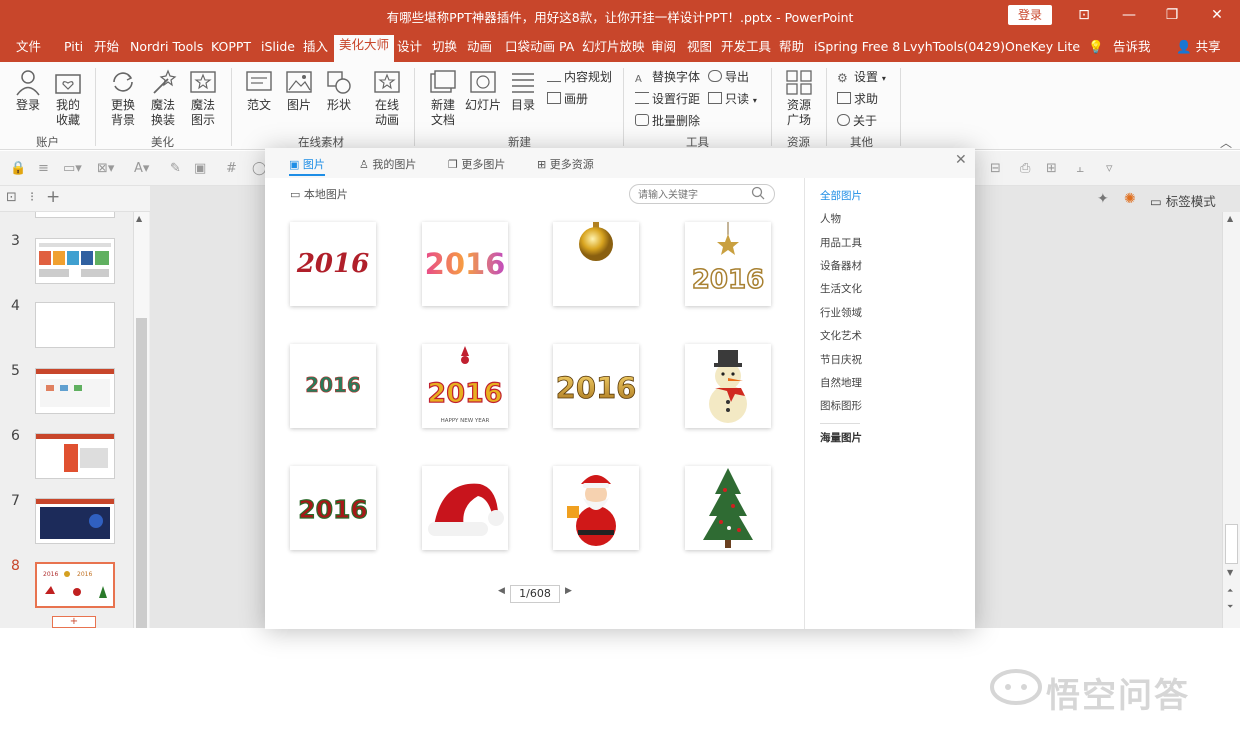 Image resolution: width=1240 pixels, height=731 pixels. What do you see at coordinates (841, 437) in the screenshot?
I see `category-massive-pictures: 海量图片` at bounding box center [841, 437].